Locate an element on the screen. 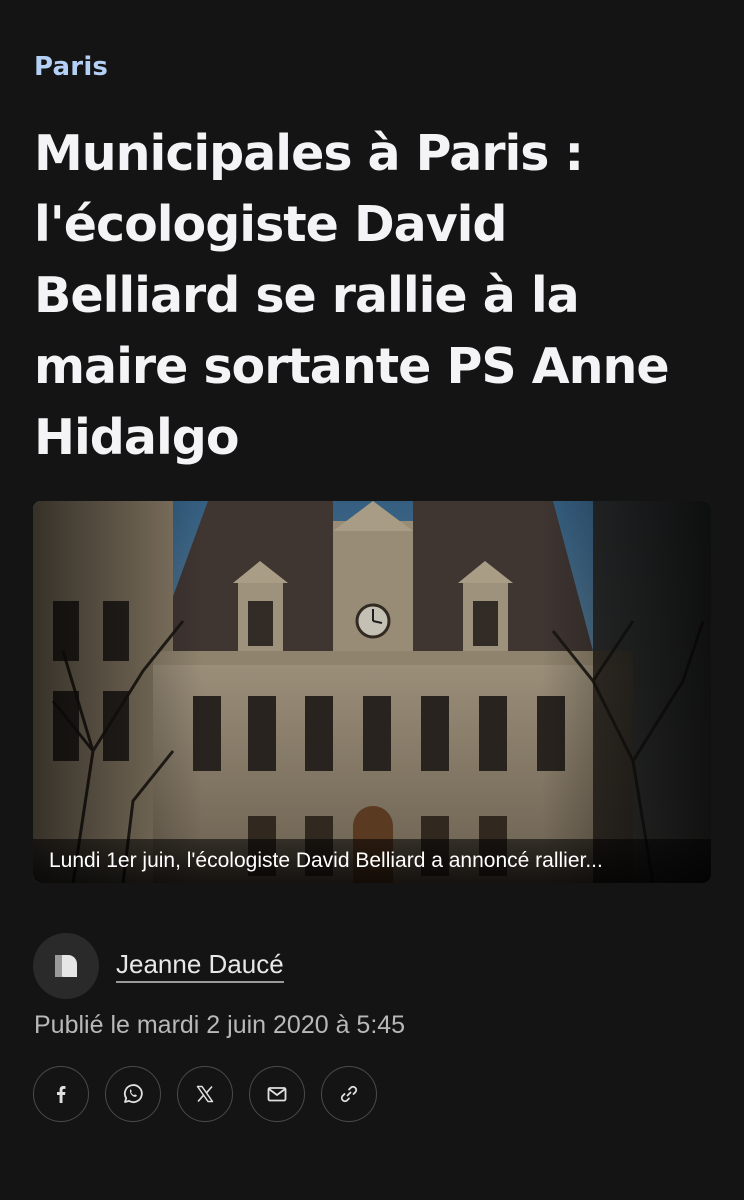 This screenshot has width=744, height=1200. author-avatar is located at coordinates (66, 966).